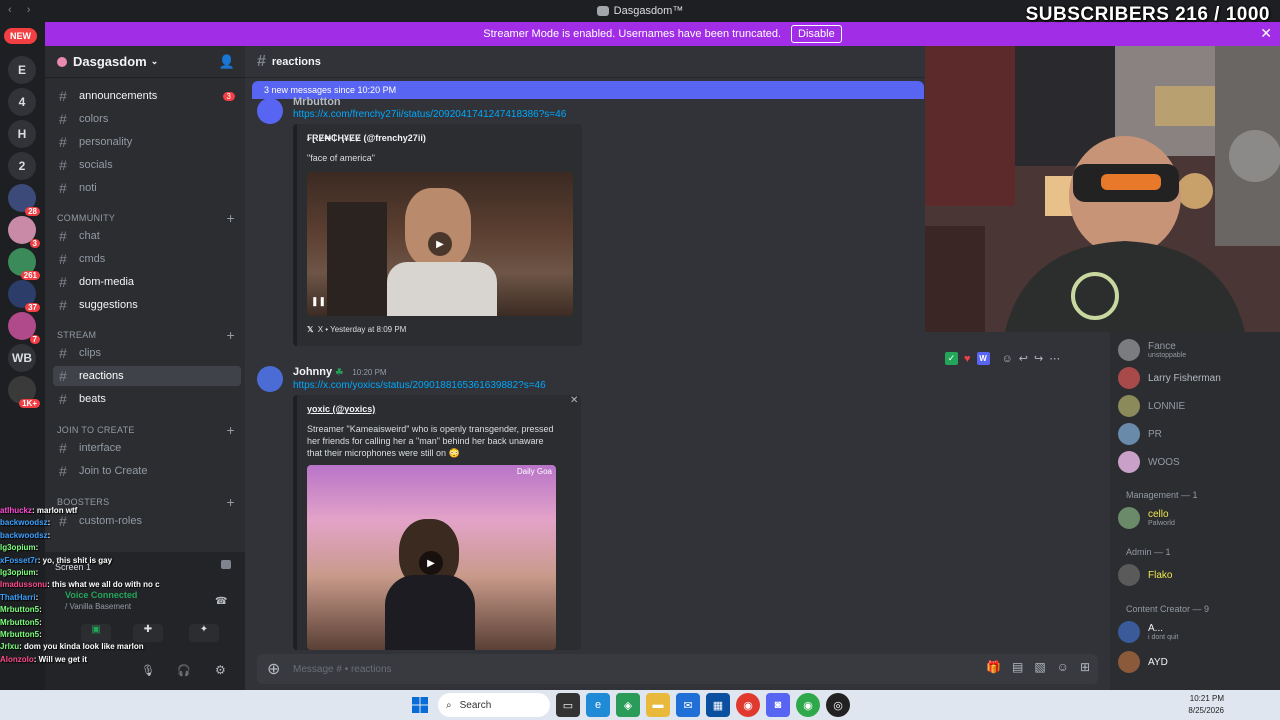  I want to click on channel-item: # clips, so click(147, 353).